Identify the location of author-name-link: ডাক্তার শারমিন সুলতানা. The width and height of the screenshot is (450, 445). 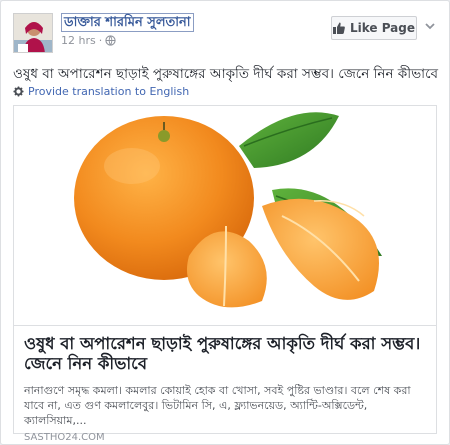
(127, 22).